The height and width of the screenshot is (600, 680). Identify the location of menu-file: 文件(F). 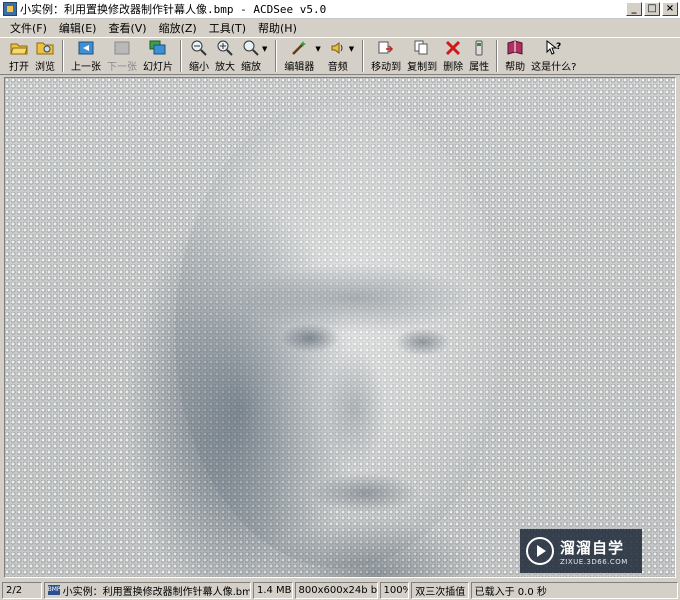
(28, 28).